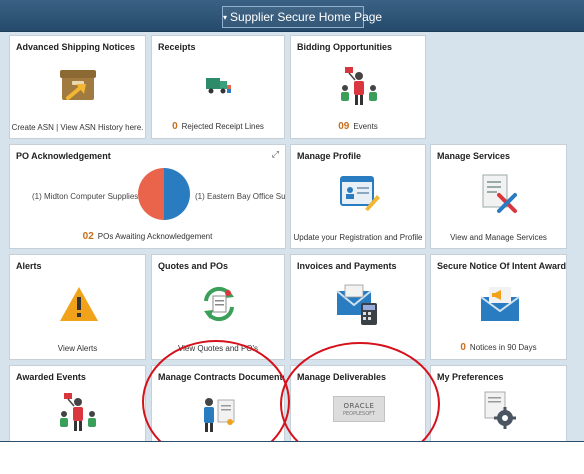  Describe the element at coordinates (275, 154) in the screenshot. I see `expand-icon: ⤢` at that location.